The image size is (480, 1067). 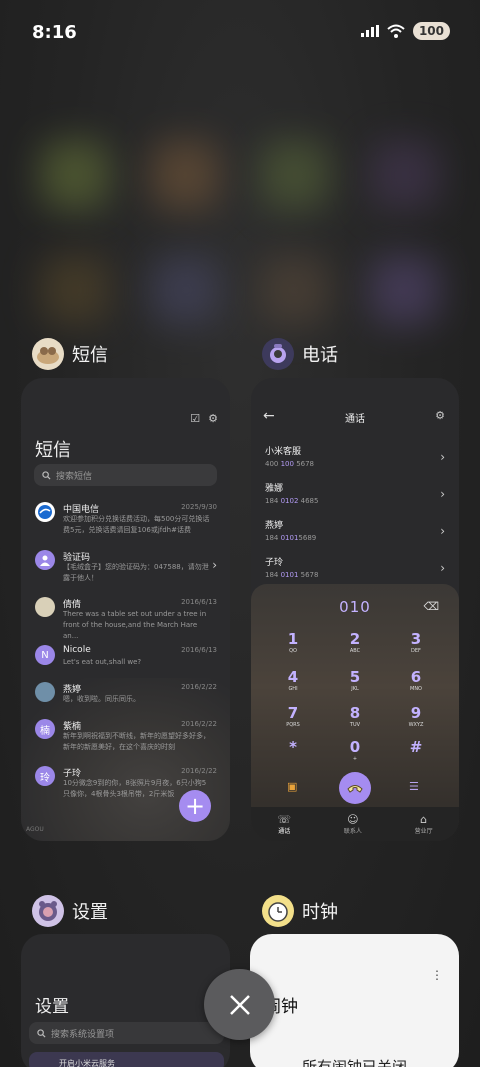 What do you see at coordinates (354, 1062) in the screenshot?
I see `alarm-status-text: 所有闹钟已关闭` at bounding box center [354, 1062].